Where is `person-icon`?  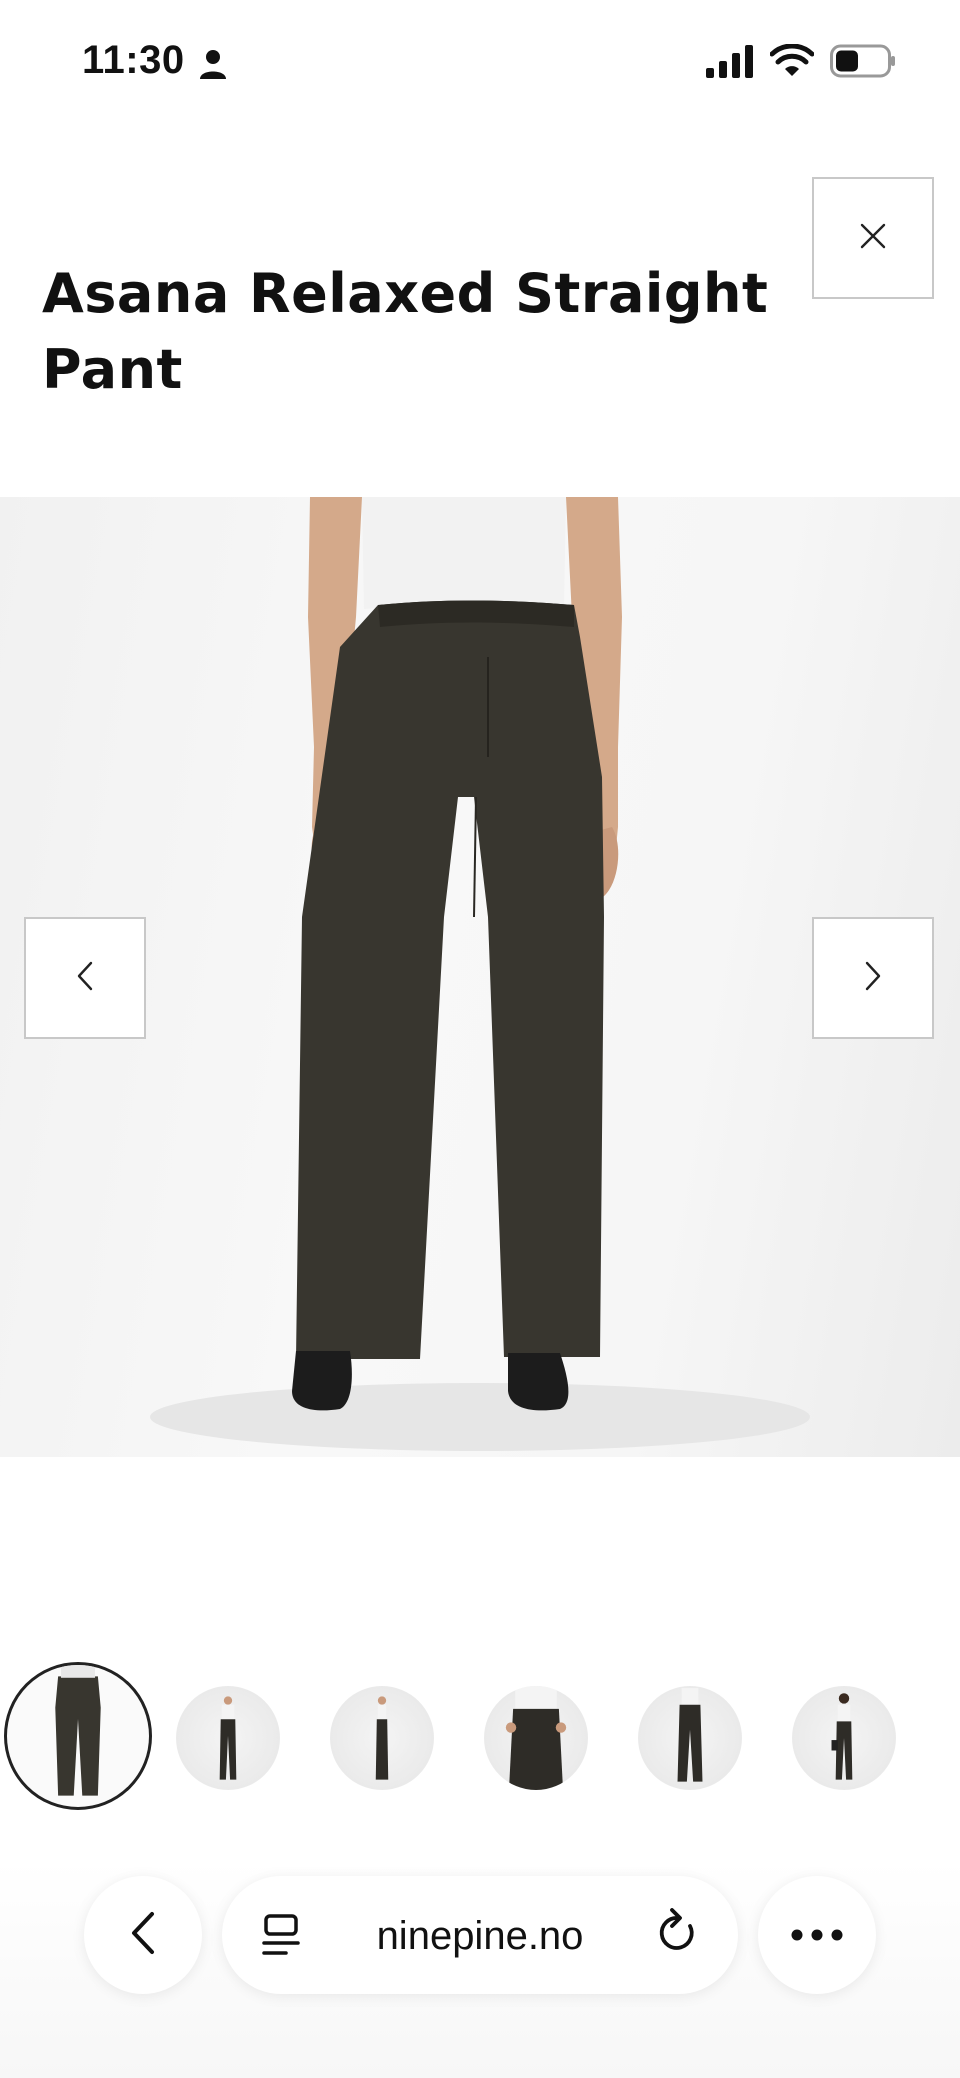 person-icon is located at coordinates (213, 64).